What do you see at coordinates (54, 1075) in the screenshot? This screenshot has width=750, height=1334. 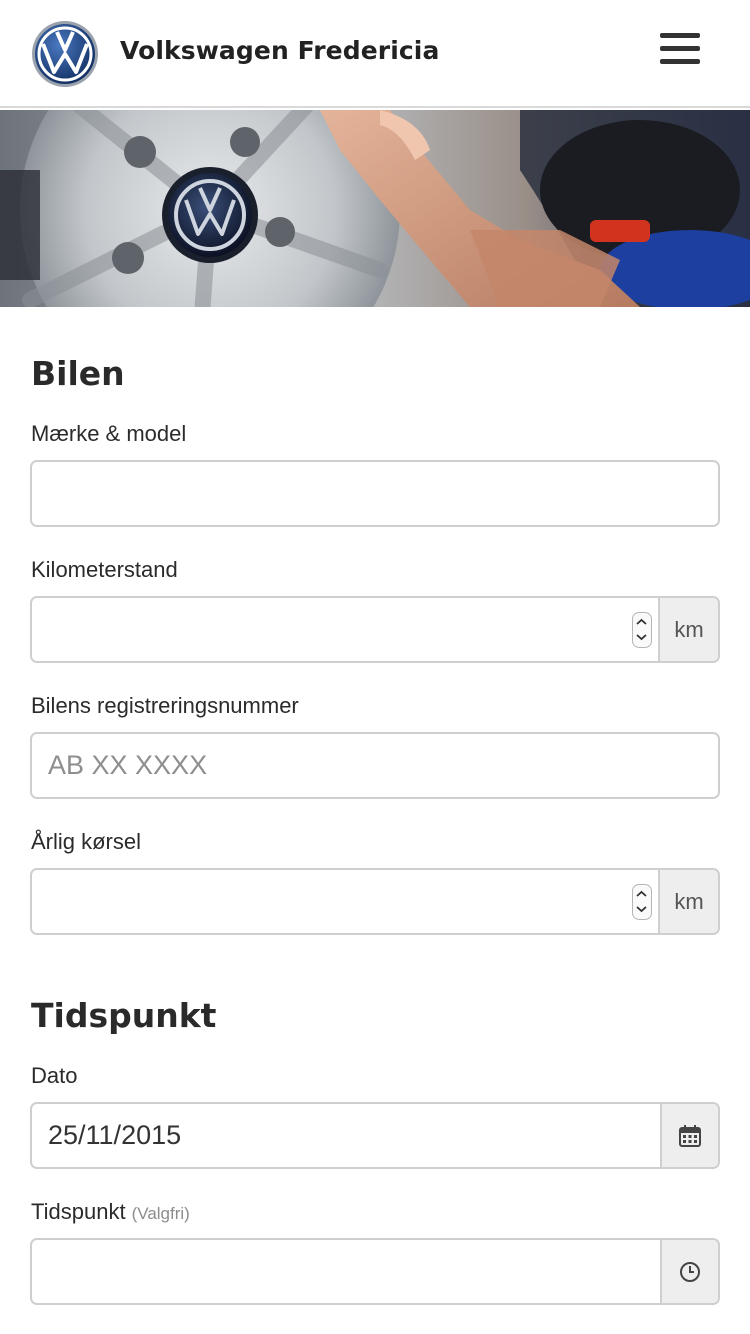 I see `date-label: Dato` at bounding box center [54, 1075].